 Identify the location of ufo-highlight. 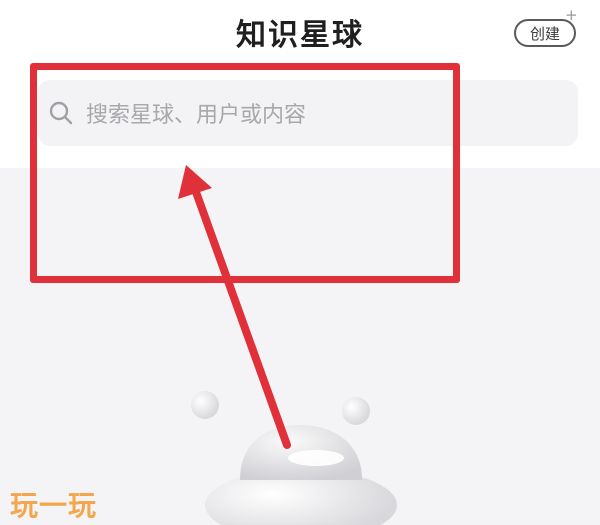
(316, 458).